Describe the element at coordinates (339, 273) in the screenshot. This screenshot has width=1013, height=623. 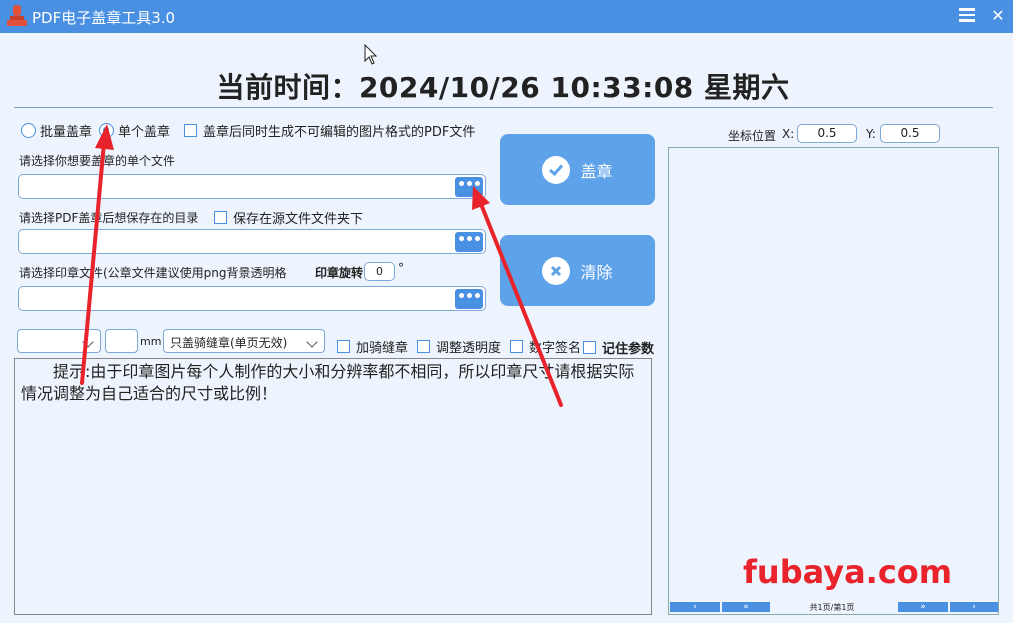
I see `seal-rotation-label: 印章旋转` at that location.